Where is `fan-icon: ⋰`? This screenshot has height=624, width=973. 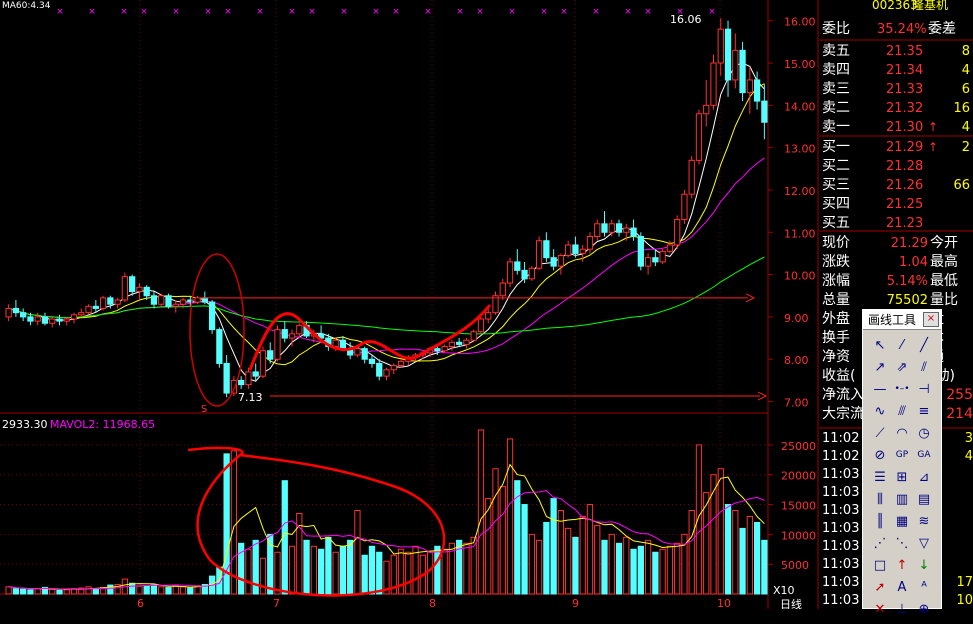
fan-icon: ⋰ is located at coordinates (880, 543).